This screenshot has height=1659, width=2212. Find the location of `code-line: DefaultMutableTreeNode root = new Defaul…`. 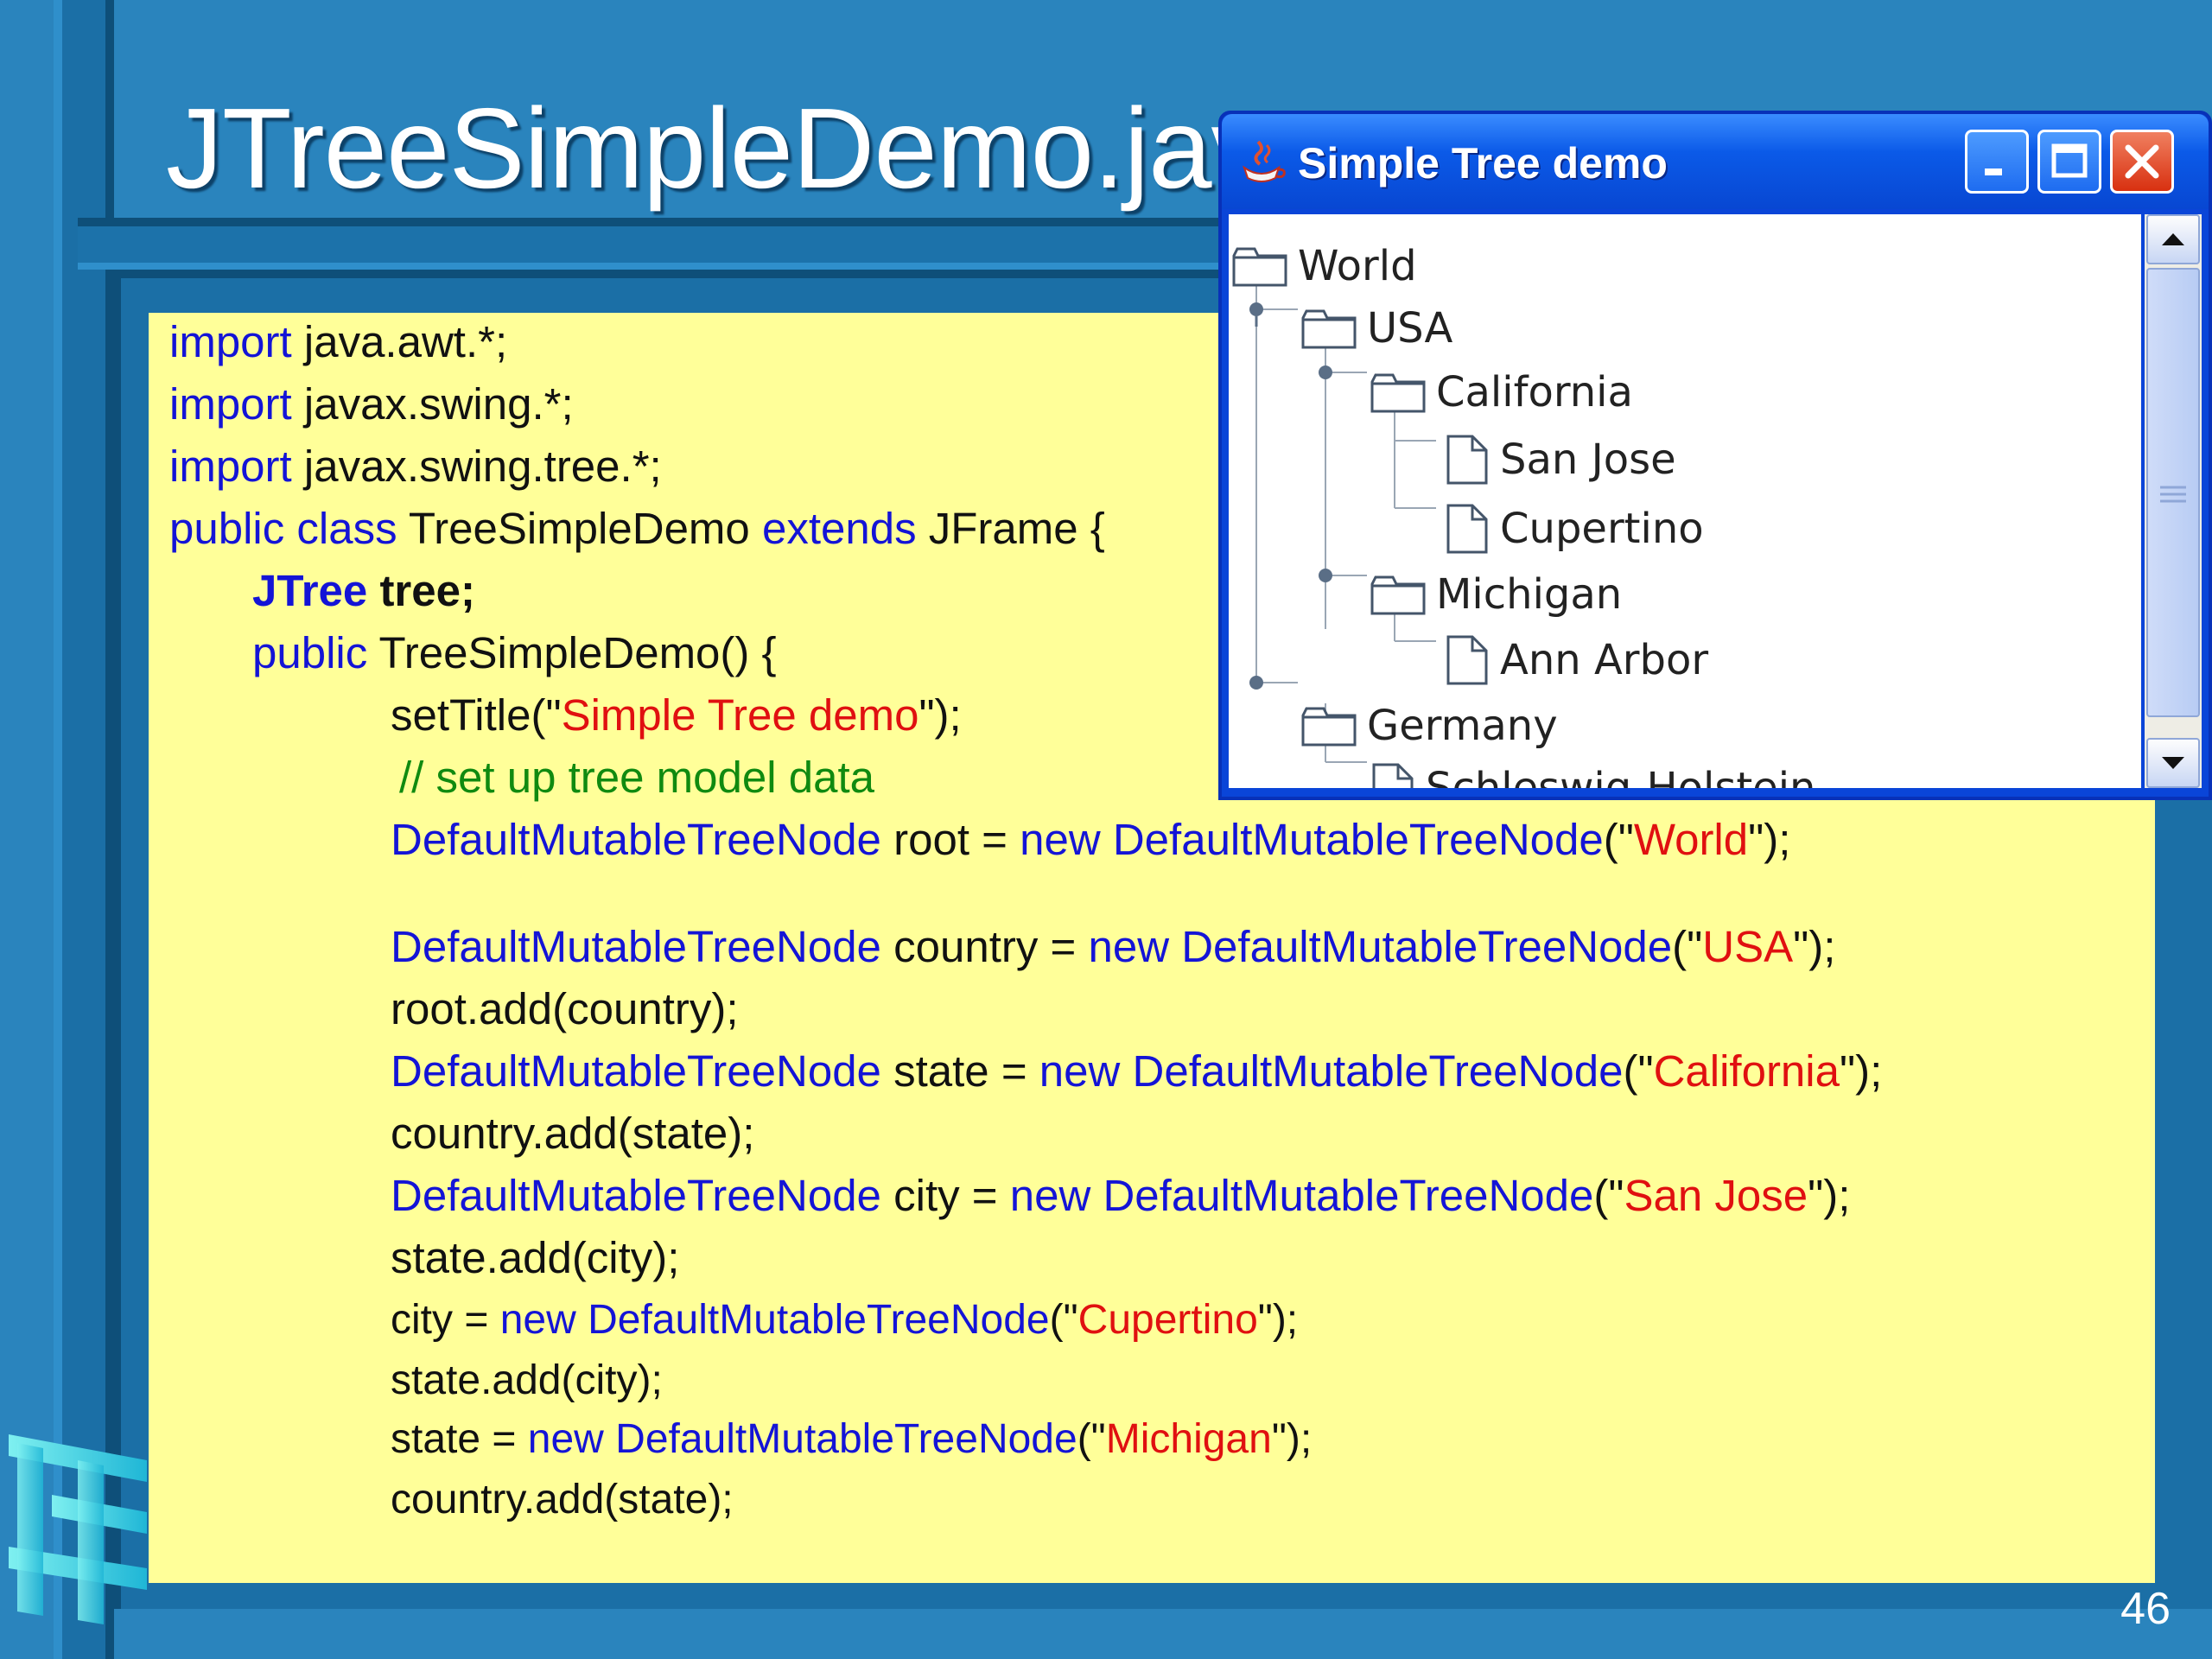

code-line: DefaultMutableTreeNode root = new Defaul… is located at coordinates (1091, 839).